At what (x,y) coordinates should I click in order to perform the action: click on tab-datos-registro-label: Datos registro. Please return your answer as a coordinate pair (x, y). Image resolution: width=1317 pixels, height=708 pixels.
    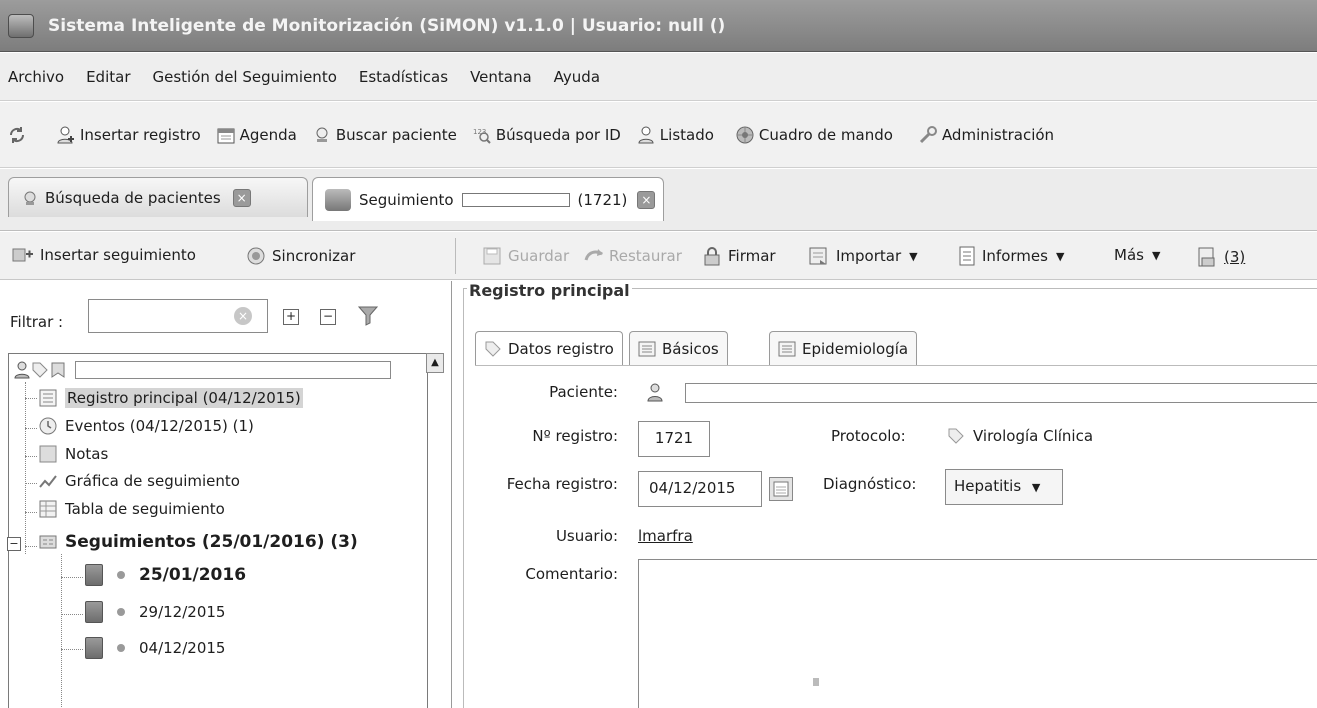
    Looking at the image, I should click on (561, 348).